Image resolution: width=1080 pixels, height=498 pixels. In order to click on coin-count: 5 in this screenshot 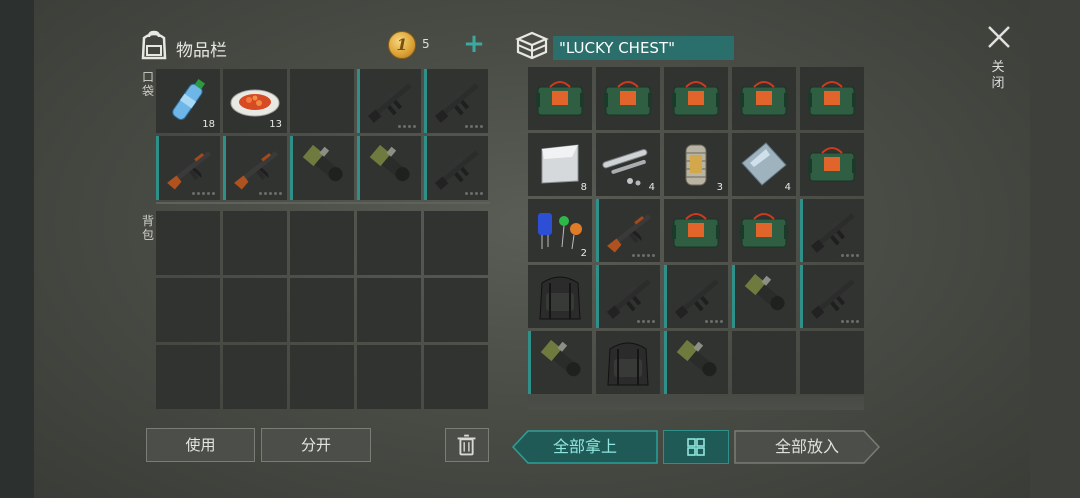, I will do `click(426, 44)`.